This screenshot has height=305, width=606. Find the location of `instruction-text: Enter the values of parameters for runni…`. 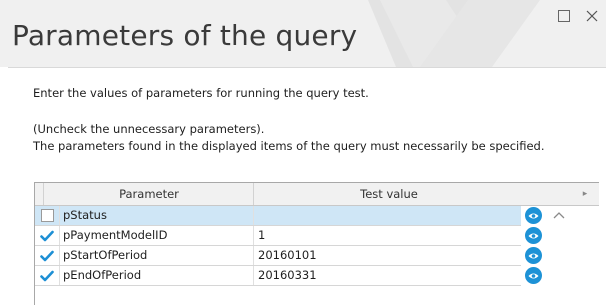

instruction-text: Enter the values of parameters for runni… is located at coordinates (201, 93).